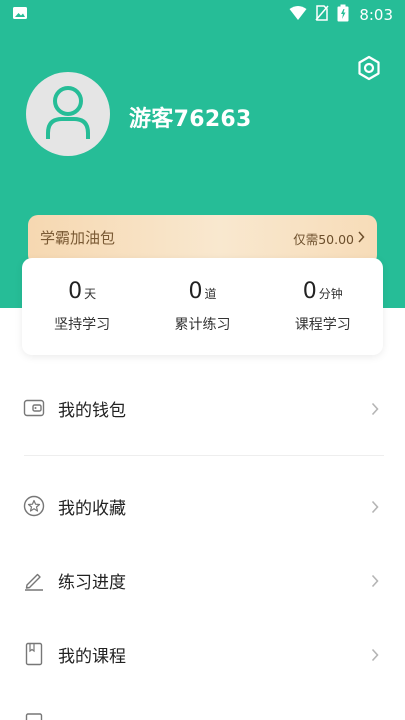 This screenshot has height=720, width=405. What do you see at coordinates (190, 117) in the screenshot?
I see `username: 游客76263` at bounding box center [190, 117].